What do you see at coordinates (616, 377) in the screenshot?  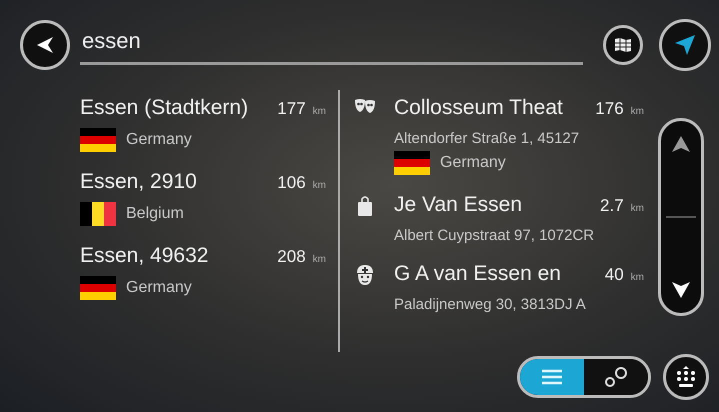 I see `pins-icon` at bounding box center [616, 377].